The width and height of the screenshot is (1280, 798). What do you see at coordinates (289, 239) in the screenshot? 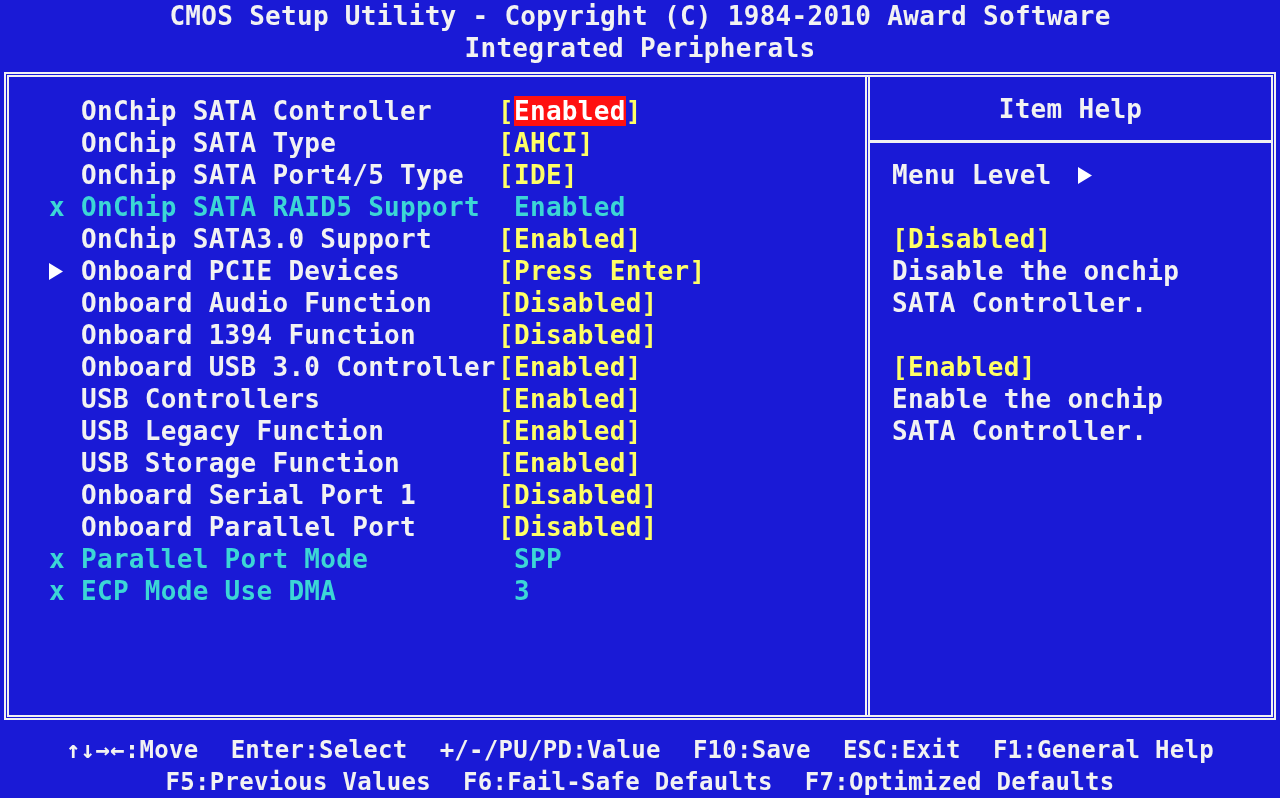
I see `setting-label: OnChip SATA3.0 Support` at bounding box center [289, 239].